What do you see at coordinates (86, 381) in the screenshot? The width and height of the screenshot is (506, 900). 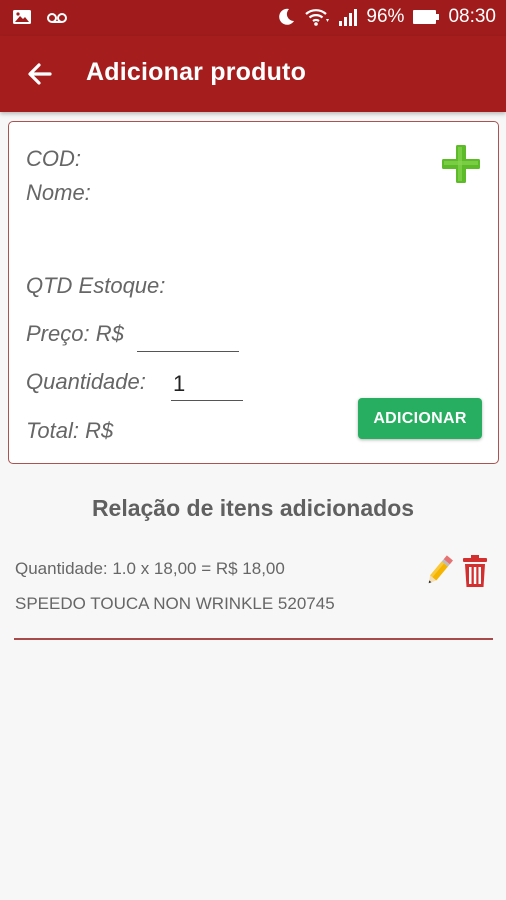 I see `quantidade-label: Quantidade:` at bounding box center [86, 381].